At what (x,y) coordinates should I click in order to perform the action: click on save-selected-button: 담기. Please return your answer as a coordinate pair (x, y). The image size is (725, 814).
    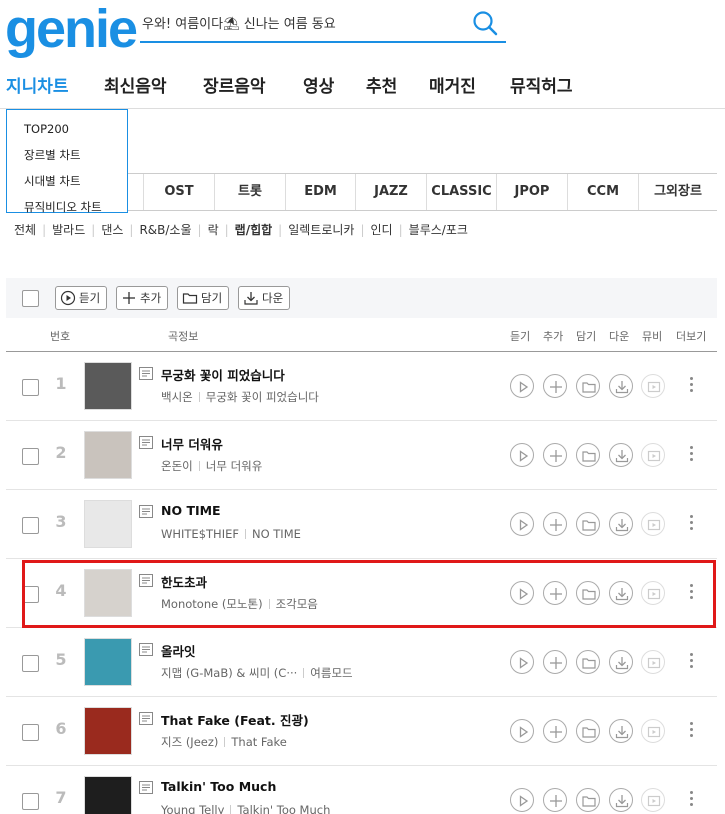
    Looking at the image, I should click on (203, 298).